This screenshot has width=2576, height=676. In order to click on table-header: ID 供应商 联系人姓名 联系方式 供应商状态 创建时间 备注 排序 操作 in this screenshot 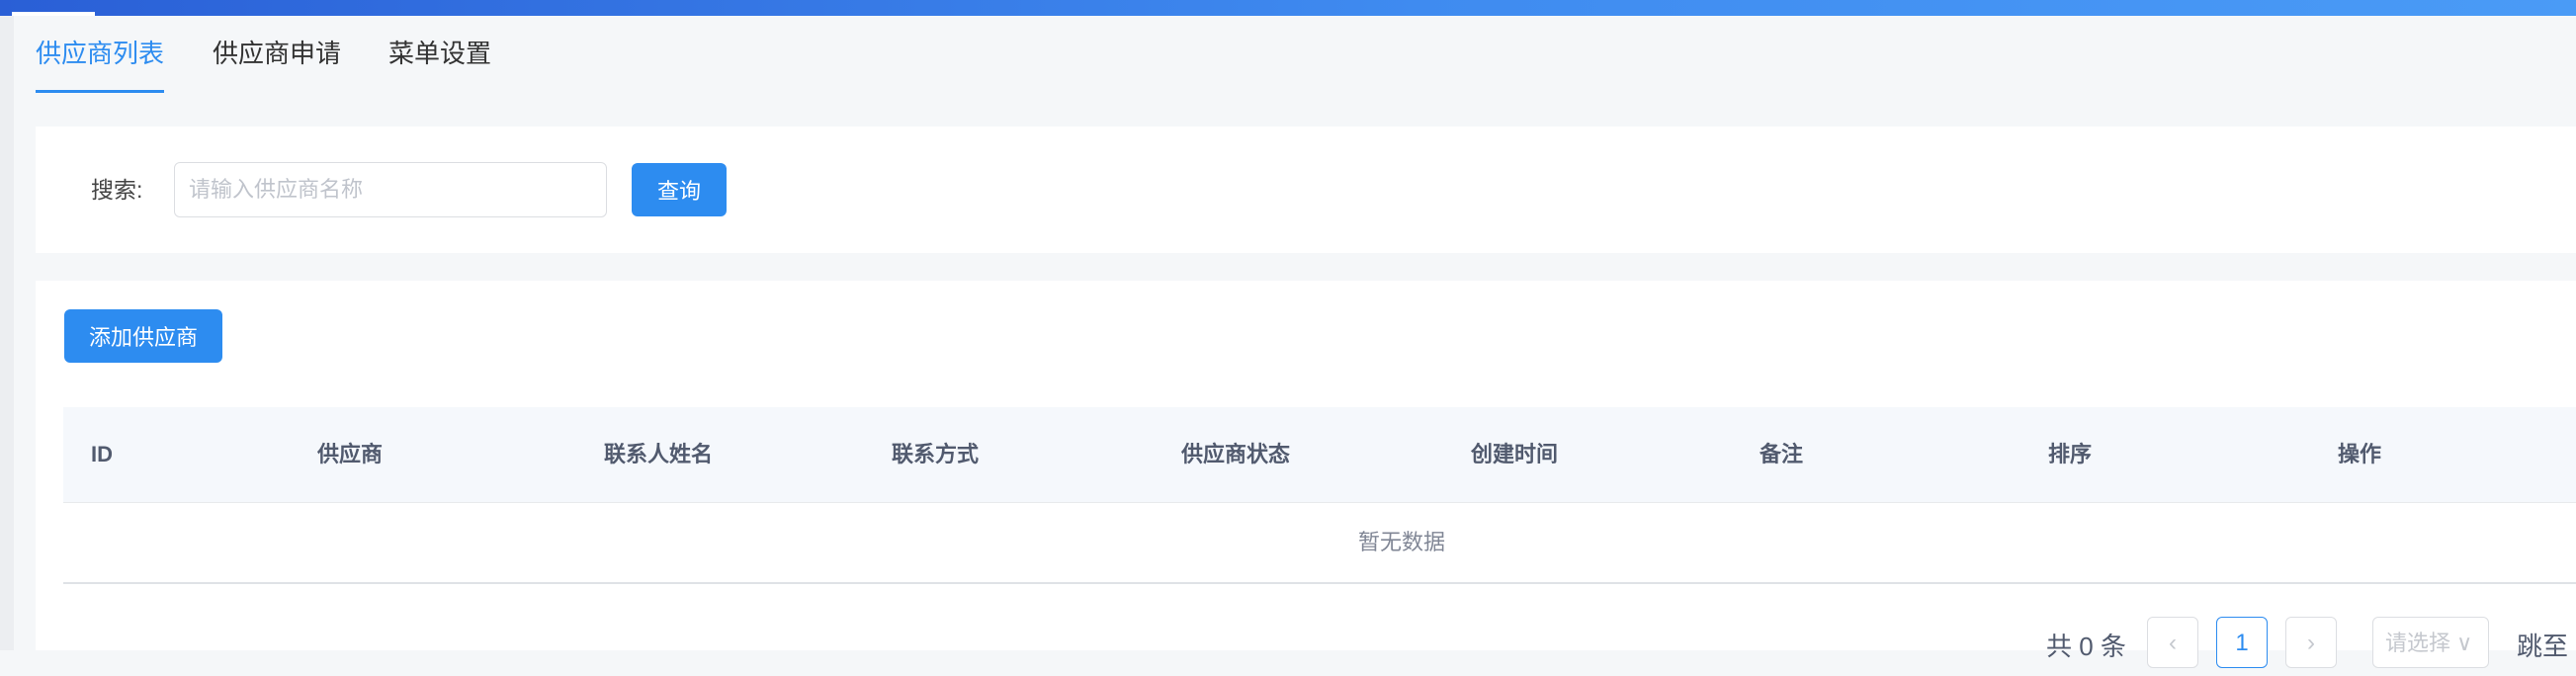, I will do `click(1319, 455)`.